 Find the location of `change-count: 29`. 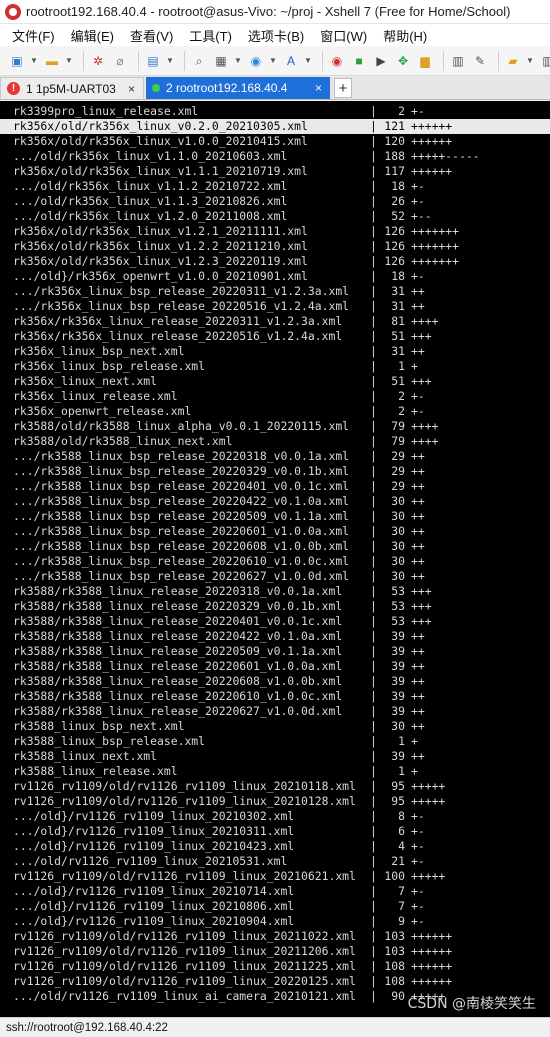

change-count: 29 is located at coordinates (398, 486).